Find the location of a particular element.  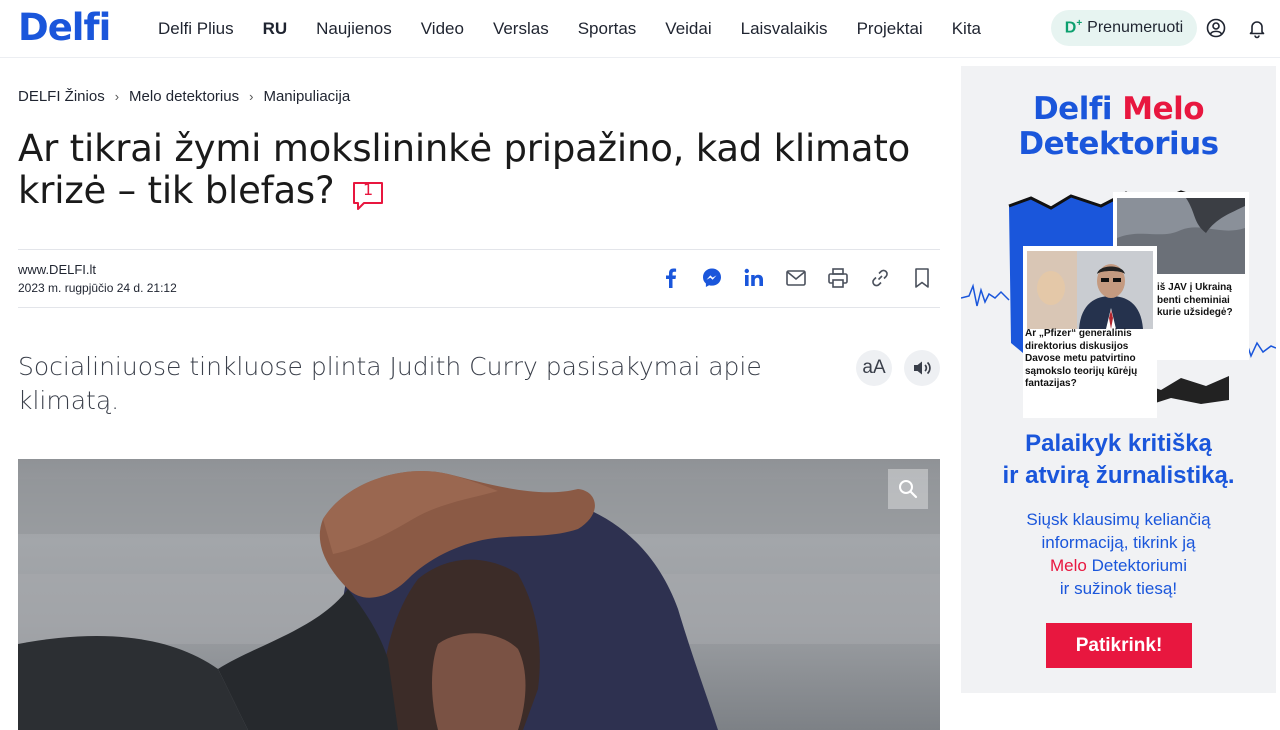

email-share-icon is located at coordinates (796, 278).